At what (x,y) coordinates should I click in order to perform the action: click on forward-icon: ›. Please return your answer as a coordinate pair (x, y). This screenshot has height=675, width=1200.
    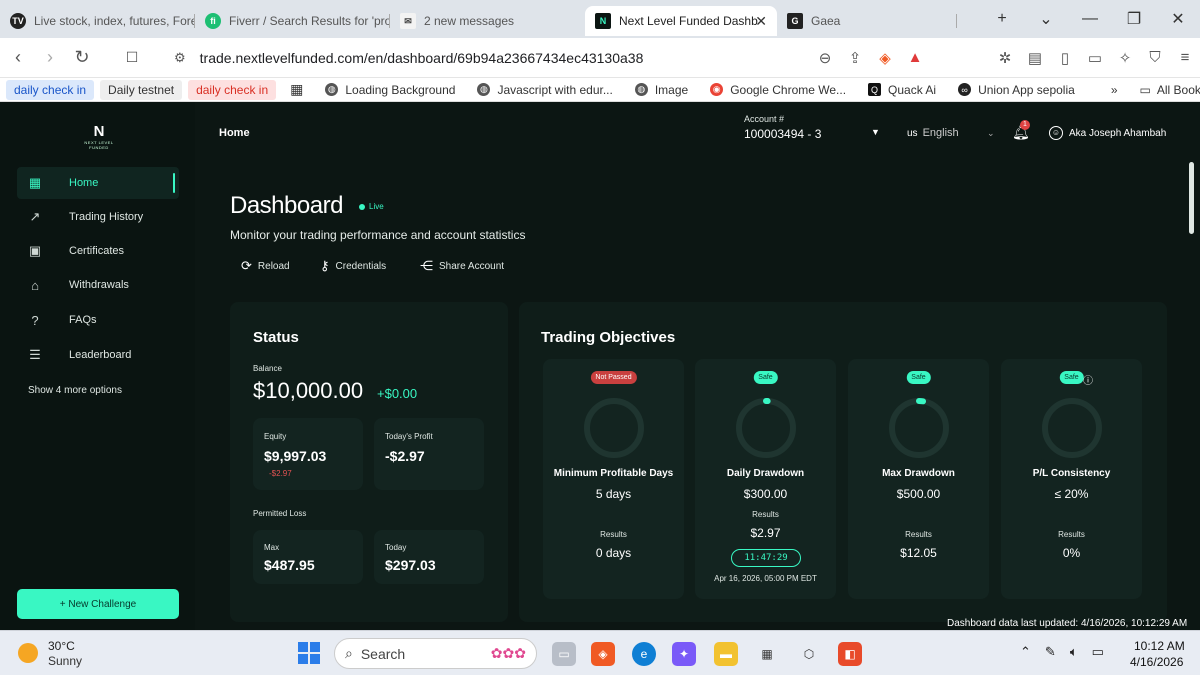
    Looking at the image, I should click on (50, 57).